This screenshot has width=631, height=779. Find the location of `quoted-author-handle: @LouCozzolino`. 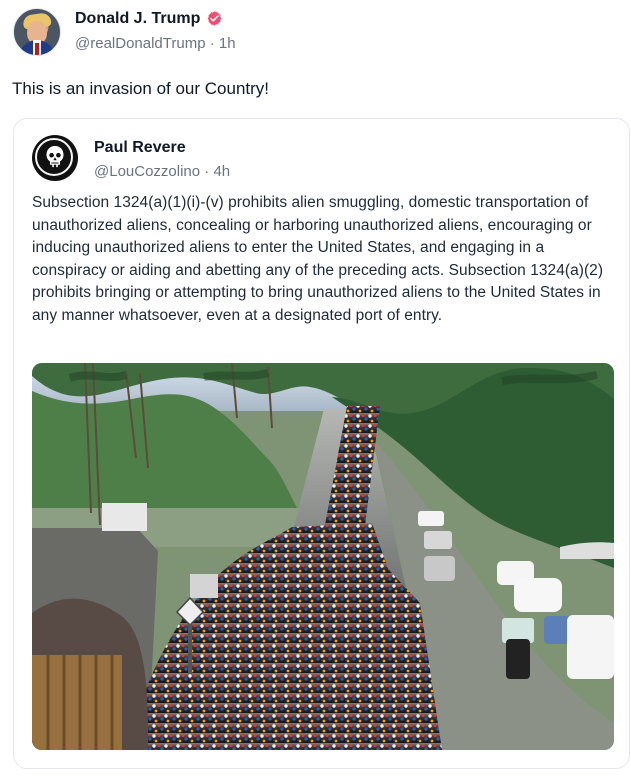

quoted-author-handle: @LouCozzolino is located at coordinates (147, 171).